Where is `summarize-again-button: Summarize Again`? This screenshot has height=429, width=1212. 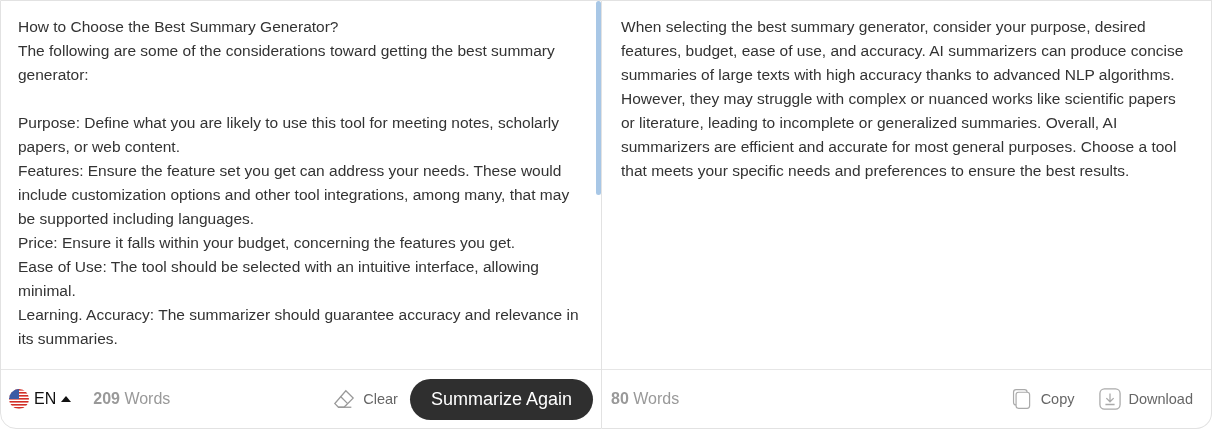 summarize-again-button: Summarize Again is located at coordinates (501, 399).